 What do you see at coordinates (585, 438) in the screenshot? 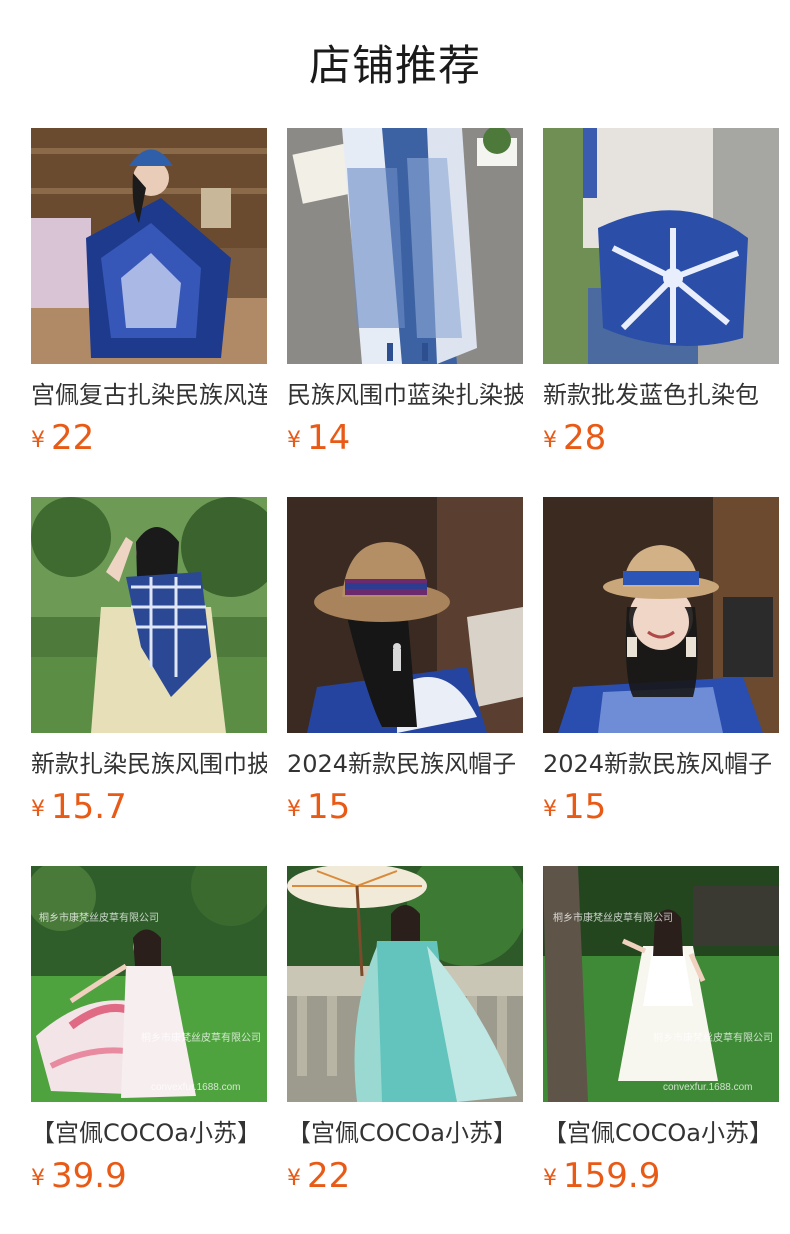
I see `price-value: 28` at bounding box center [585, 438].